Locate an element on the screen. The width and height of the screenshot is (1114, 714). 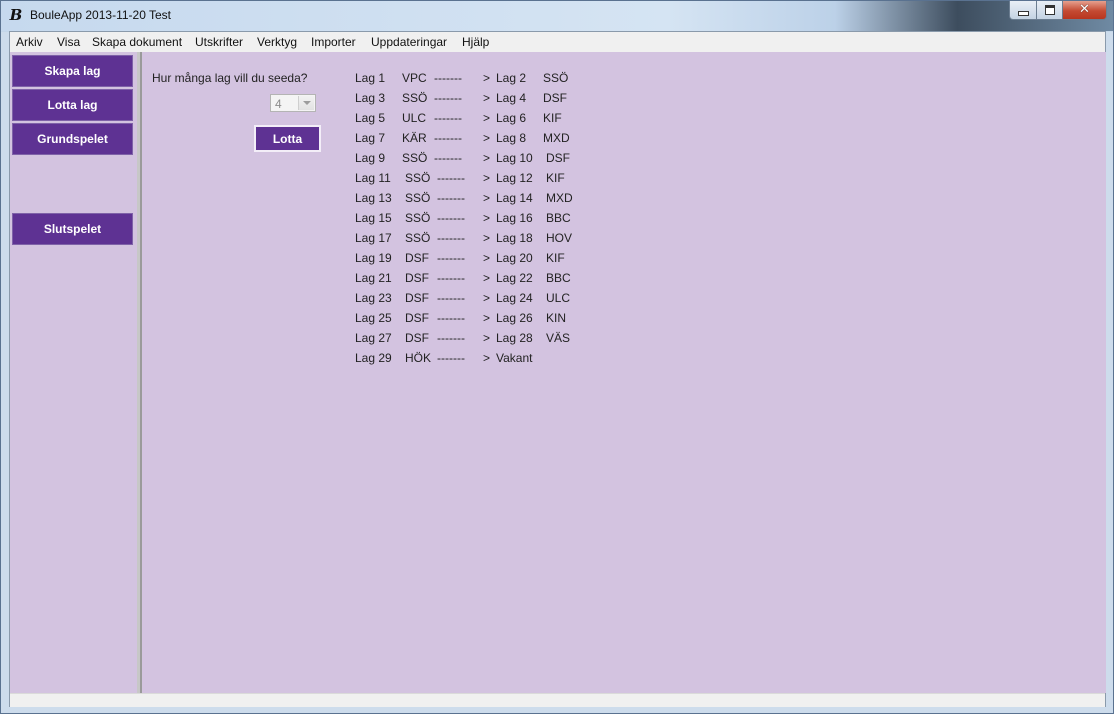
app-logo-icon: B is located at coordinates (16, 15).